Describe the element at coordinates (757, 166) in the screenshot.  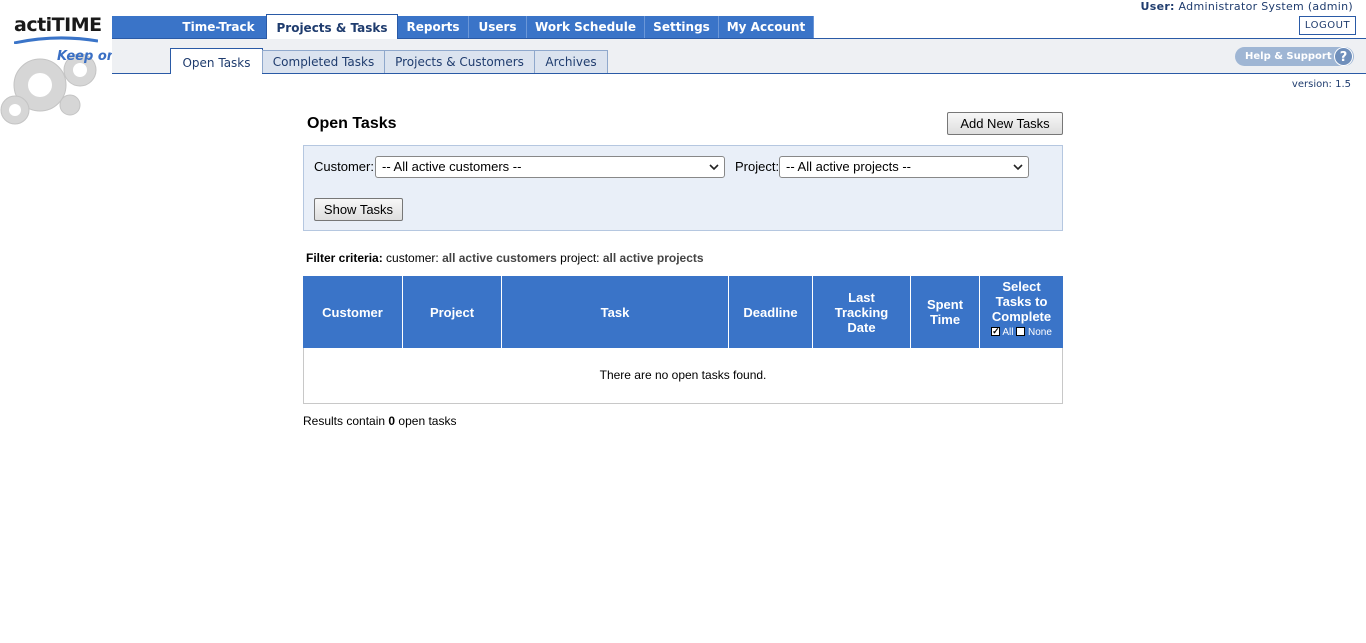
I see `project-label: Project:` at that location.